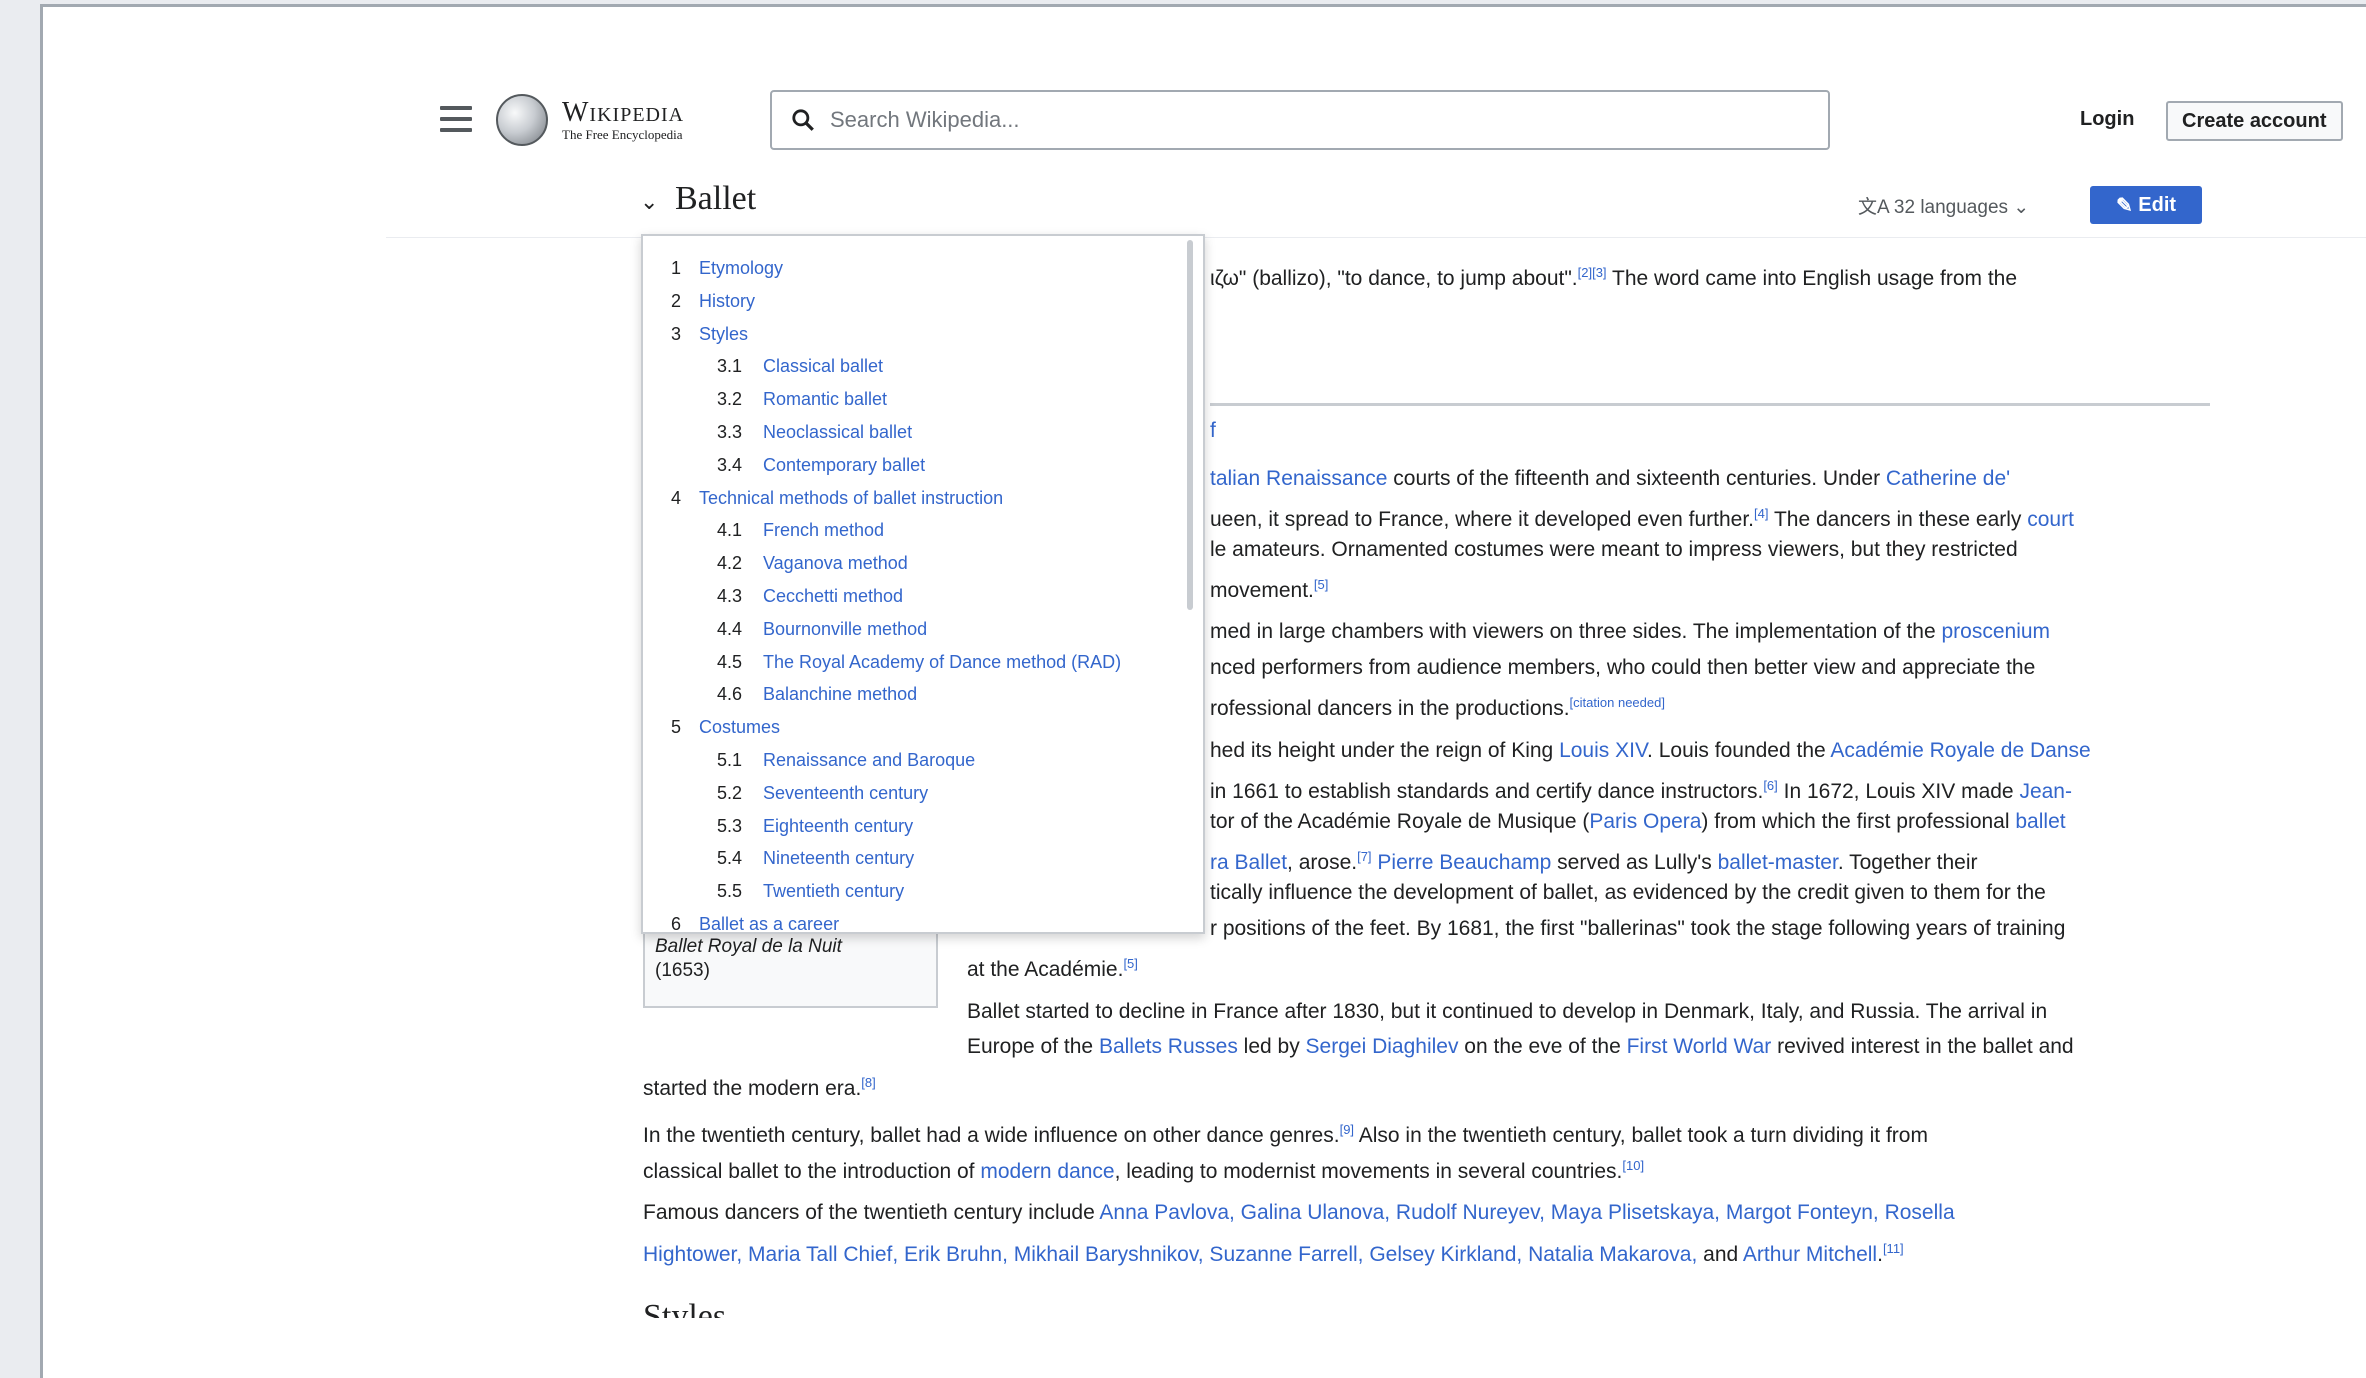 This screenshot has height=1378, width=2366. Describe the element at coordinates (456, 120) in the screenshot. I see `main-menu-icon` at that location.